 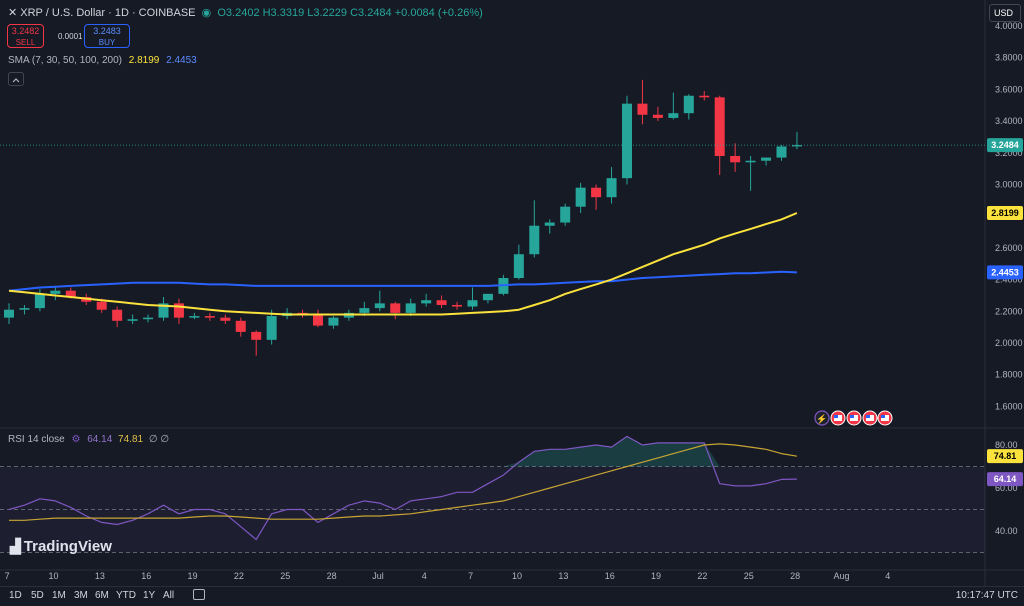 I want to click on price-tick-label: 3.0000, so click(x=1009, y=185).